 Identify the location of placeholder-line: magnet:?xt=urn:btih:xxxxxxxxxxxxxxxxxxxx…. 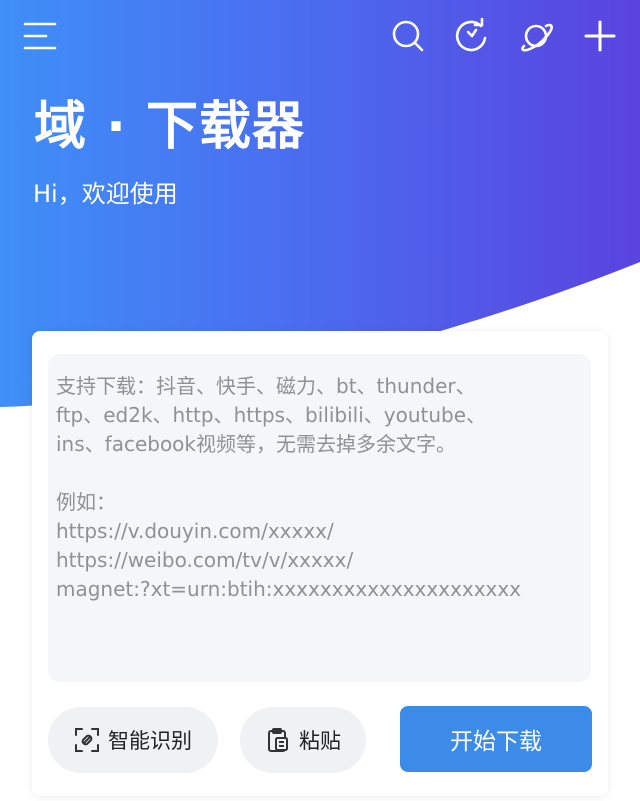
(289, 589).